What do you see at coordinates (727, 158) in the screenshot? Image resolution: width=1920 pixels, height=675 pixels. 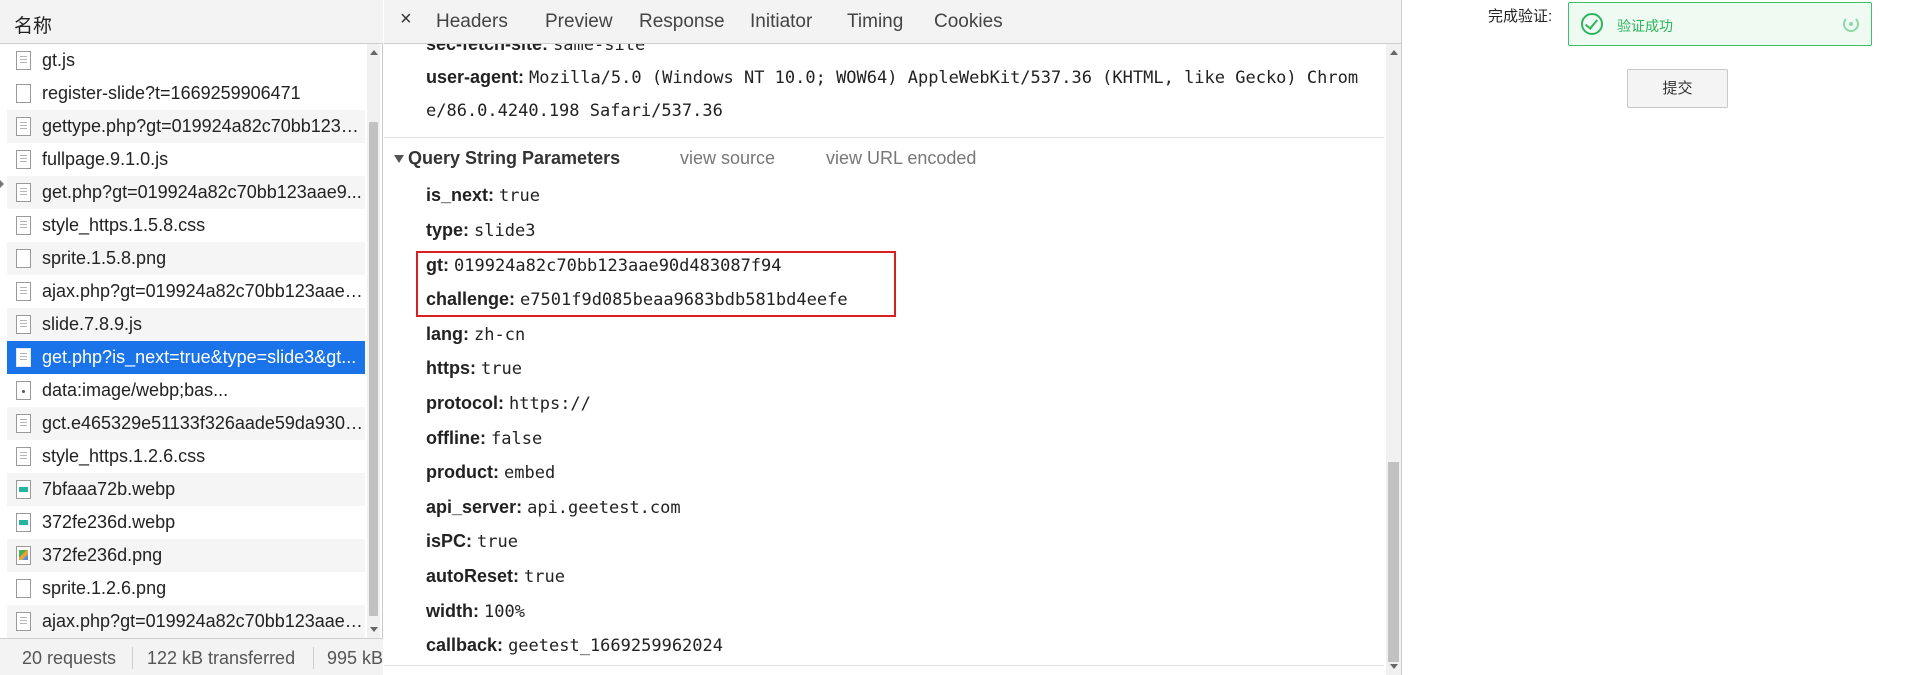 I see `view-source-link: view source` at bounding box center [727, 158].